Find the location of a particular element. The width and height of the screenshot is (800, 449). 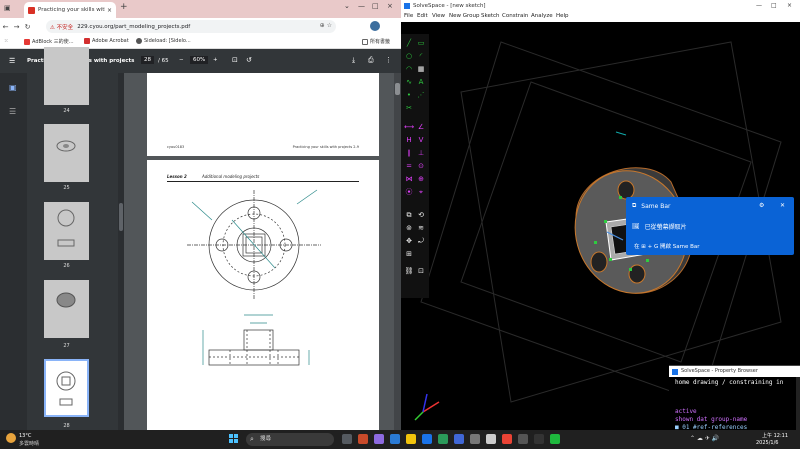

tab-search-icon: ▣ is located at coordinates (9, 9).